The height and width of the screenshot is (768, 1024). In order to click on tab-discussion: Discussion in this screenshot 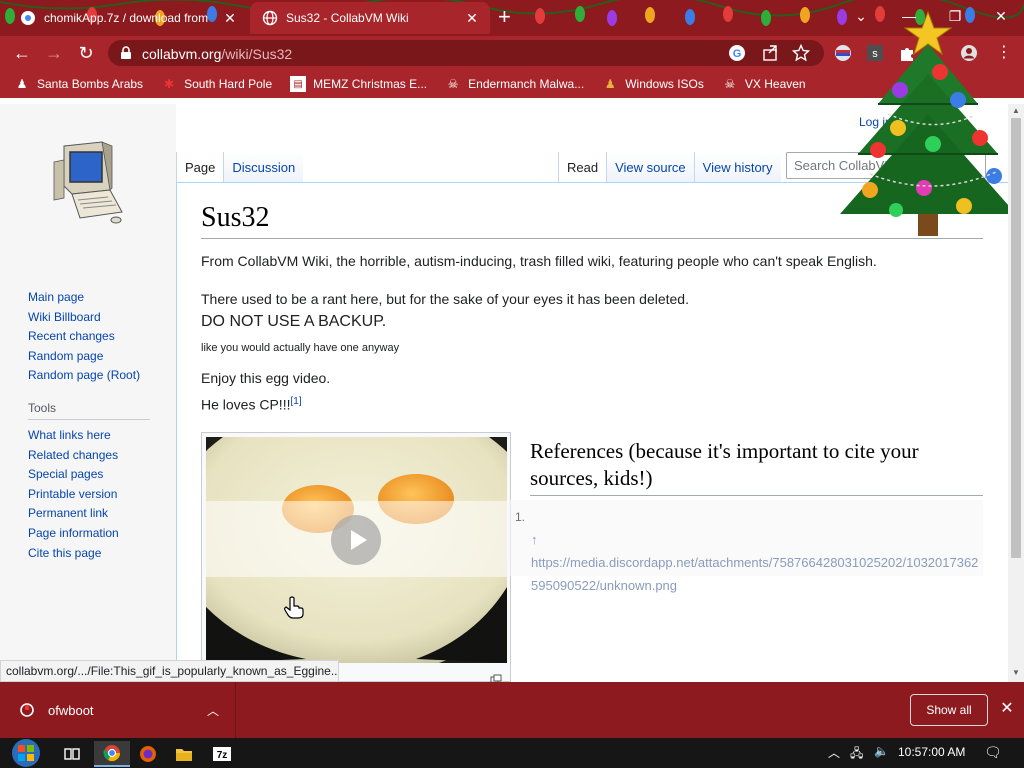, I will do `click(263, 167)`.